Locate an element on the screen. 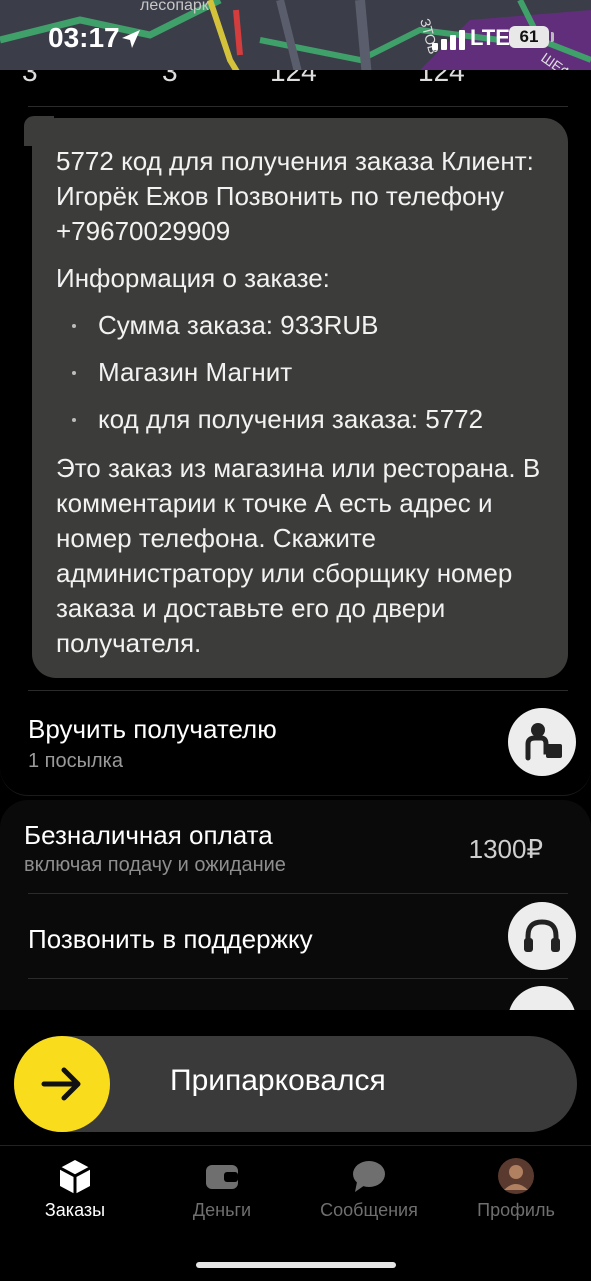 Image resolution: width=591 pixels, height=1281 pixels. tab-bar: Заказы Деньги Сообщения Профиль is located at coordinates (295, 1213).